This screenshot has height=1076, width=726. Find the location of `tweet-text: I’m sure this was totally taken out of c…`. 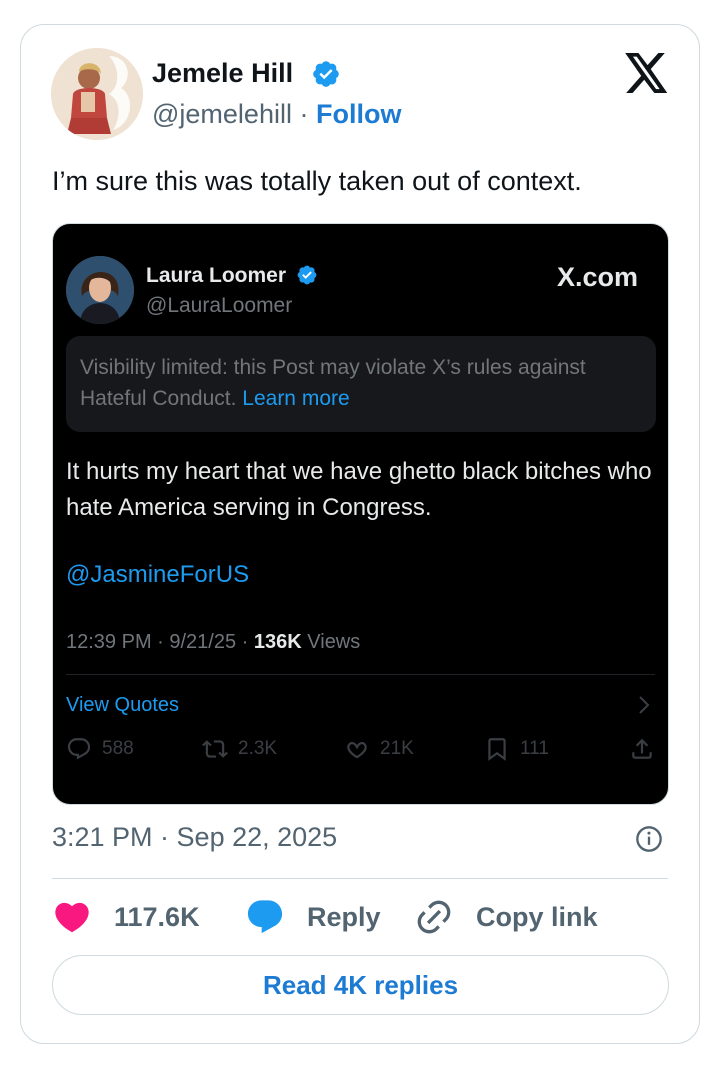

tweet-text: I’m sure this was totally taken out of c… is located at coordinates (317, 181).